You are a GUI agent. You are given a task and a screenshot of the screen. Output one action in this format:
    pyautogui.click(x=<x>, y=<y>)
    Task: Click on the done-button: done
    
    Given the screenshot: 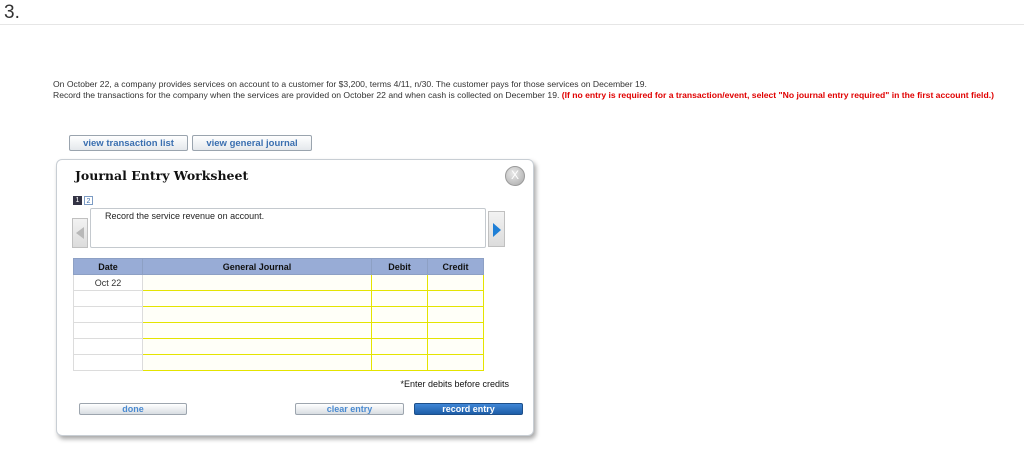 What is the action you would take?
    pyautogui.click(x=133, y=409)
    